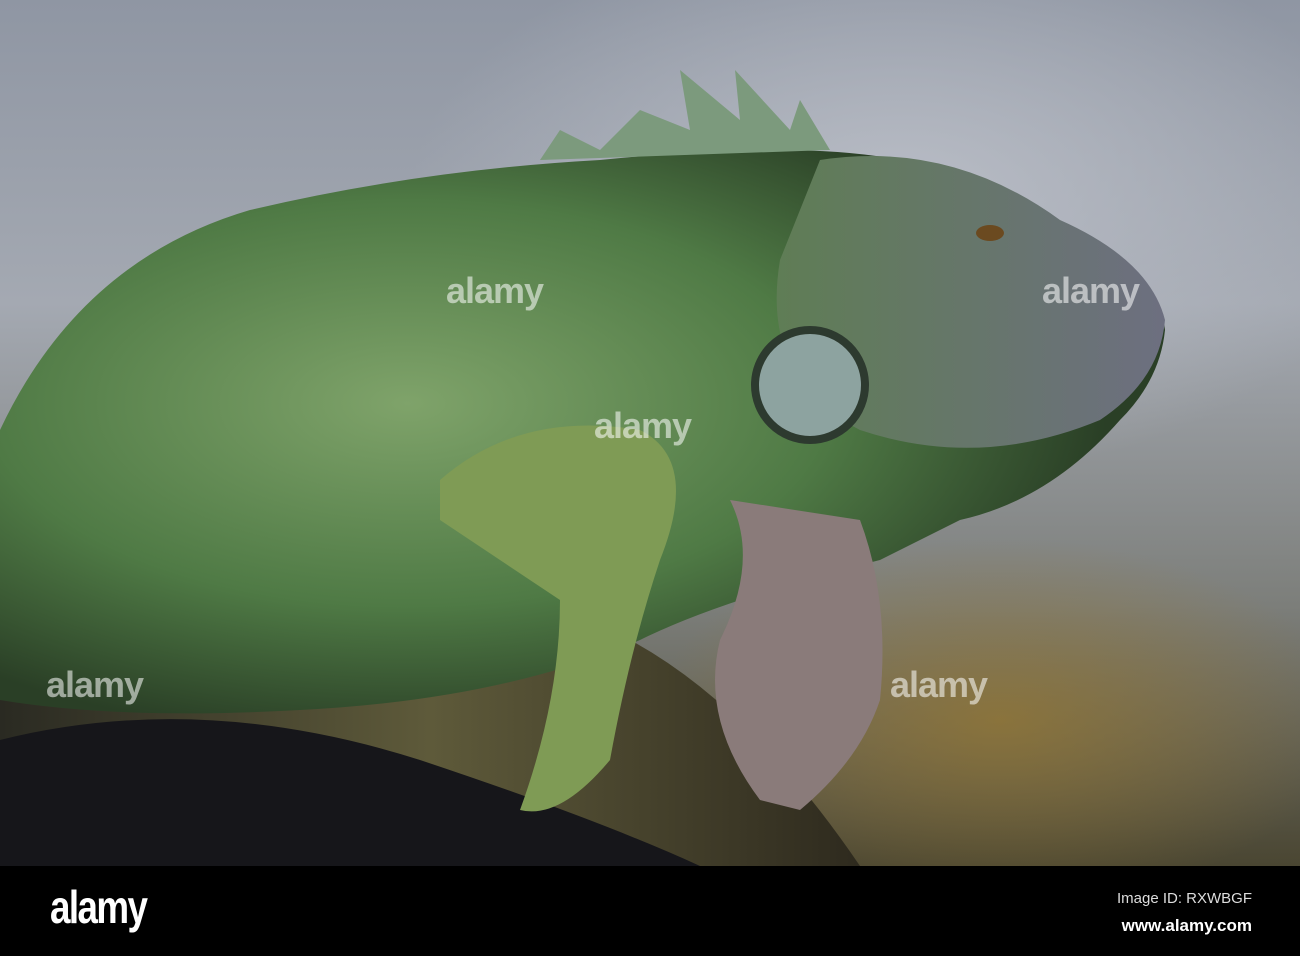 The height and width of the screenshot is (956, 1300). Describe the element at coordinates (99, 907) in the screenshot. I see `alamy-logo: alamy` at that location.